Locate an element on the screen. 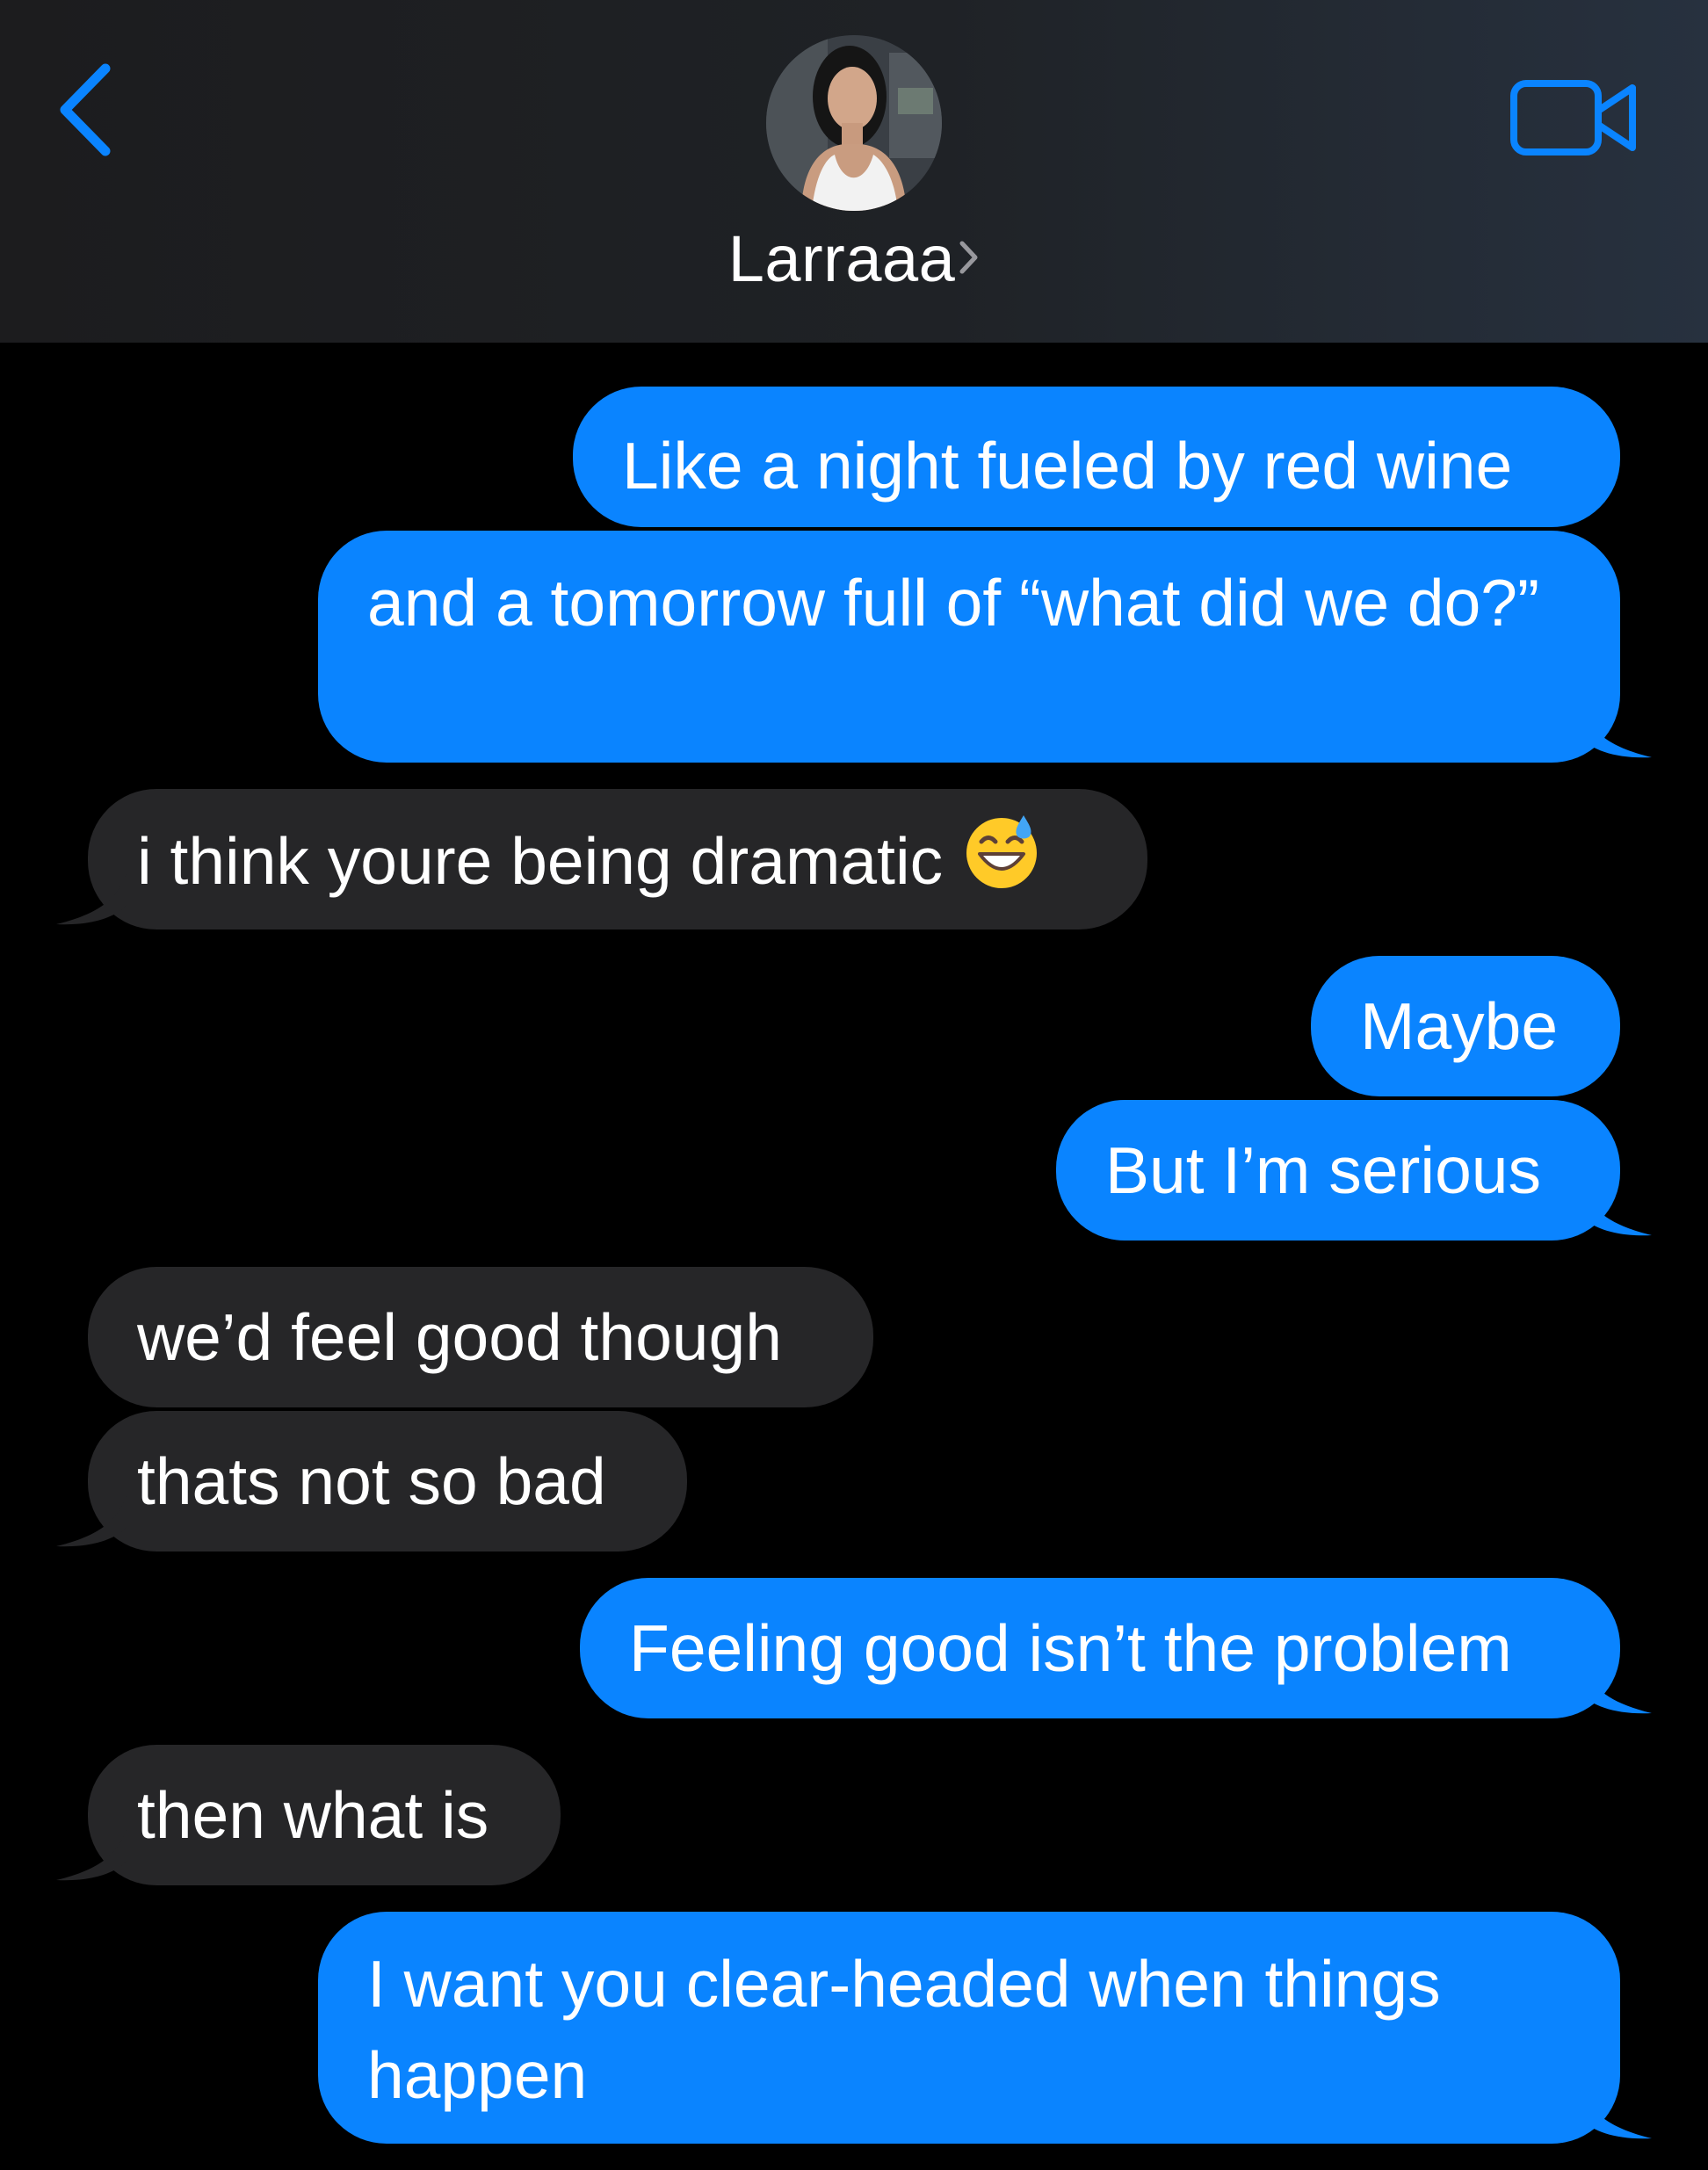  back-button is located at coordinates (89, 109).